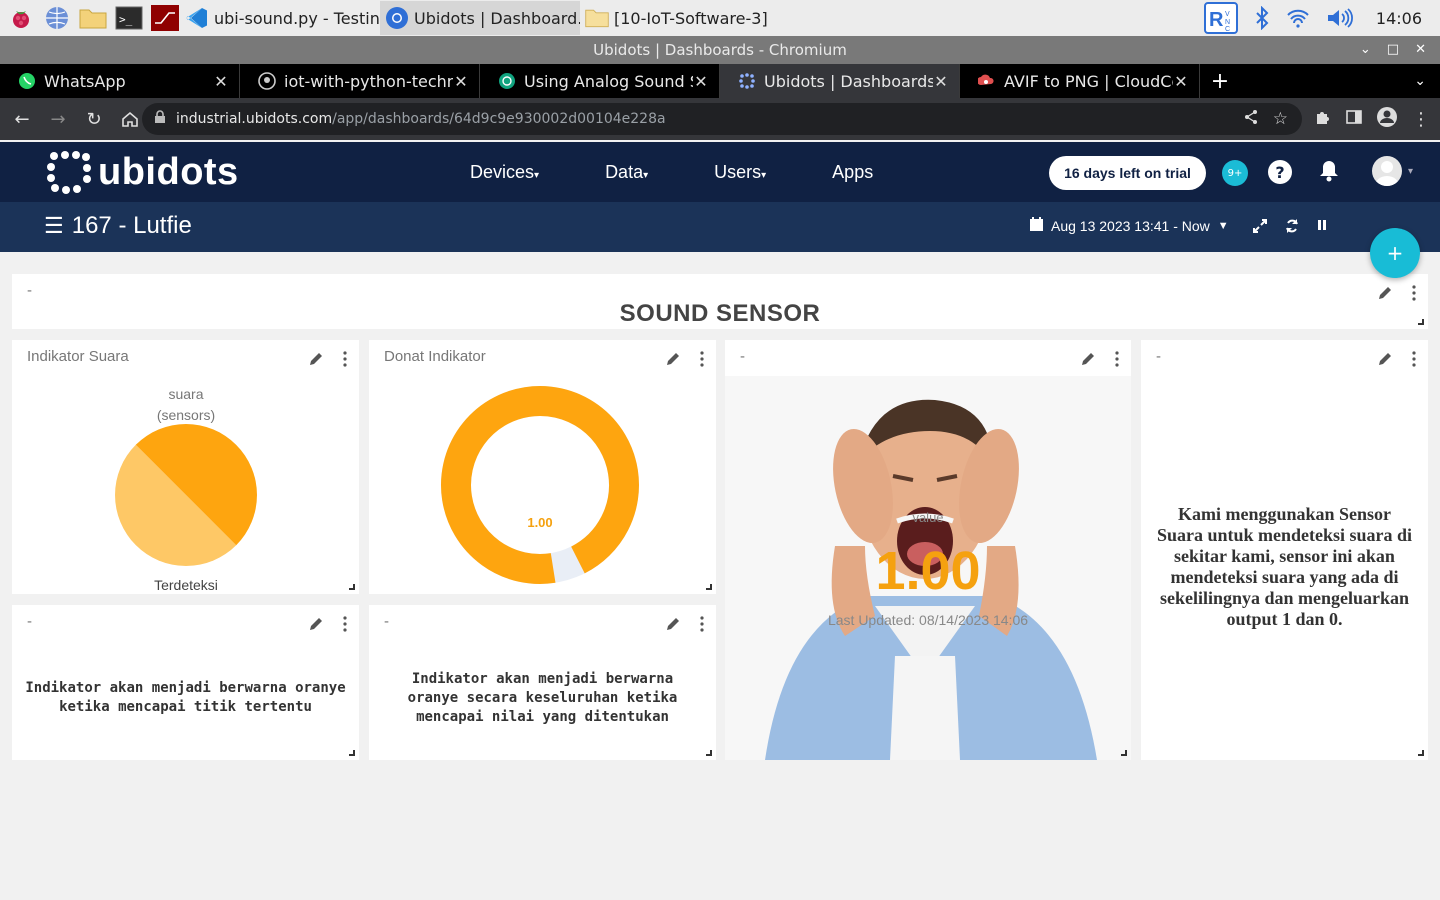 The height and width of the screenshot is (900, 1440). Describe the element at coordinates (165, 18) in the screenshot. I see `node-red-icon` at that location.